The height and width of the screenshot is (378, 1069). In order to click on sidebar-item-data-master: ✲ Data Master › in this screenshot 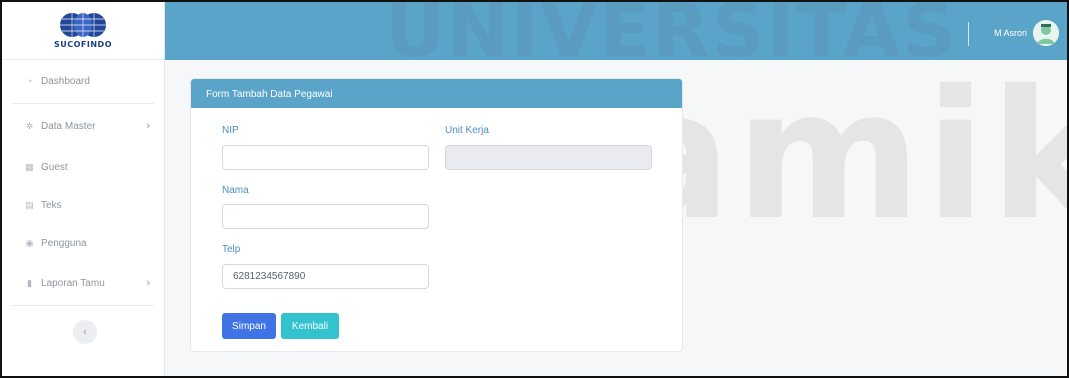, I will do `click(83, 126)`.